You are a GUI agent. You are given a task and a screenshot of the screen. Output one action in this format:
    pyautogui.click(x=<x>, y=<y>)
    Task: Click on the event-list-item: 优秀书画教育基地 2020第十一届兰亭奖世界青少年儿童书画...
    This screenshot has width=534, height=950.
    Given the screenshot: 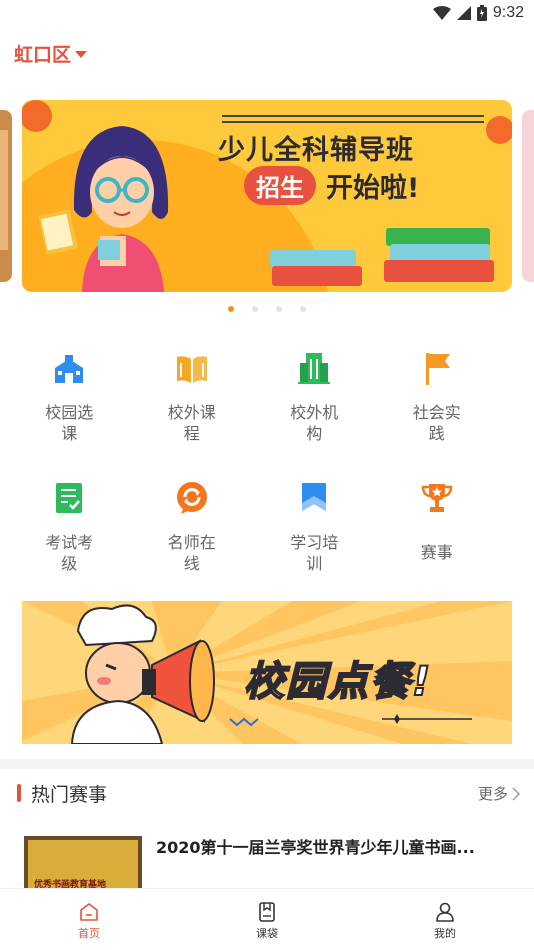 What is the action you would take?
    pyautogui.click(x=272, y=865)
    